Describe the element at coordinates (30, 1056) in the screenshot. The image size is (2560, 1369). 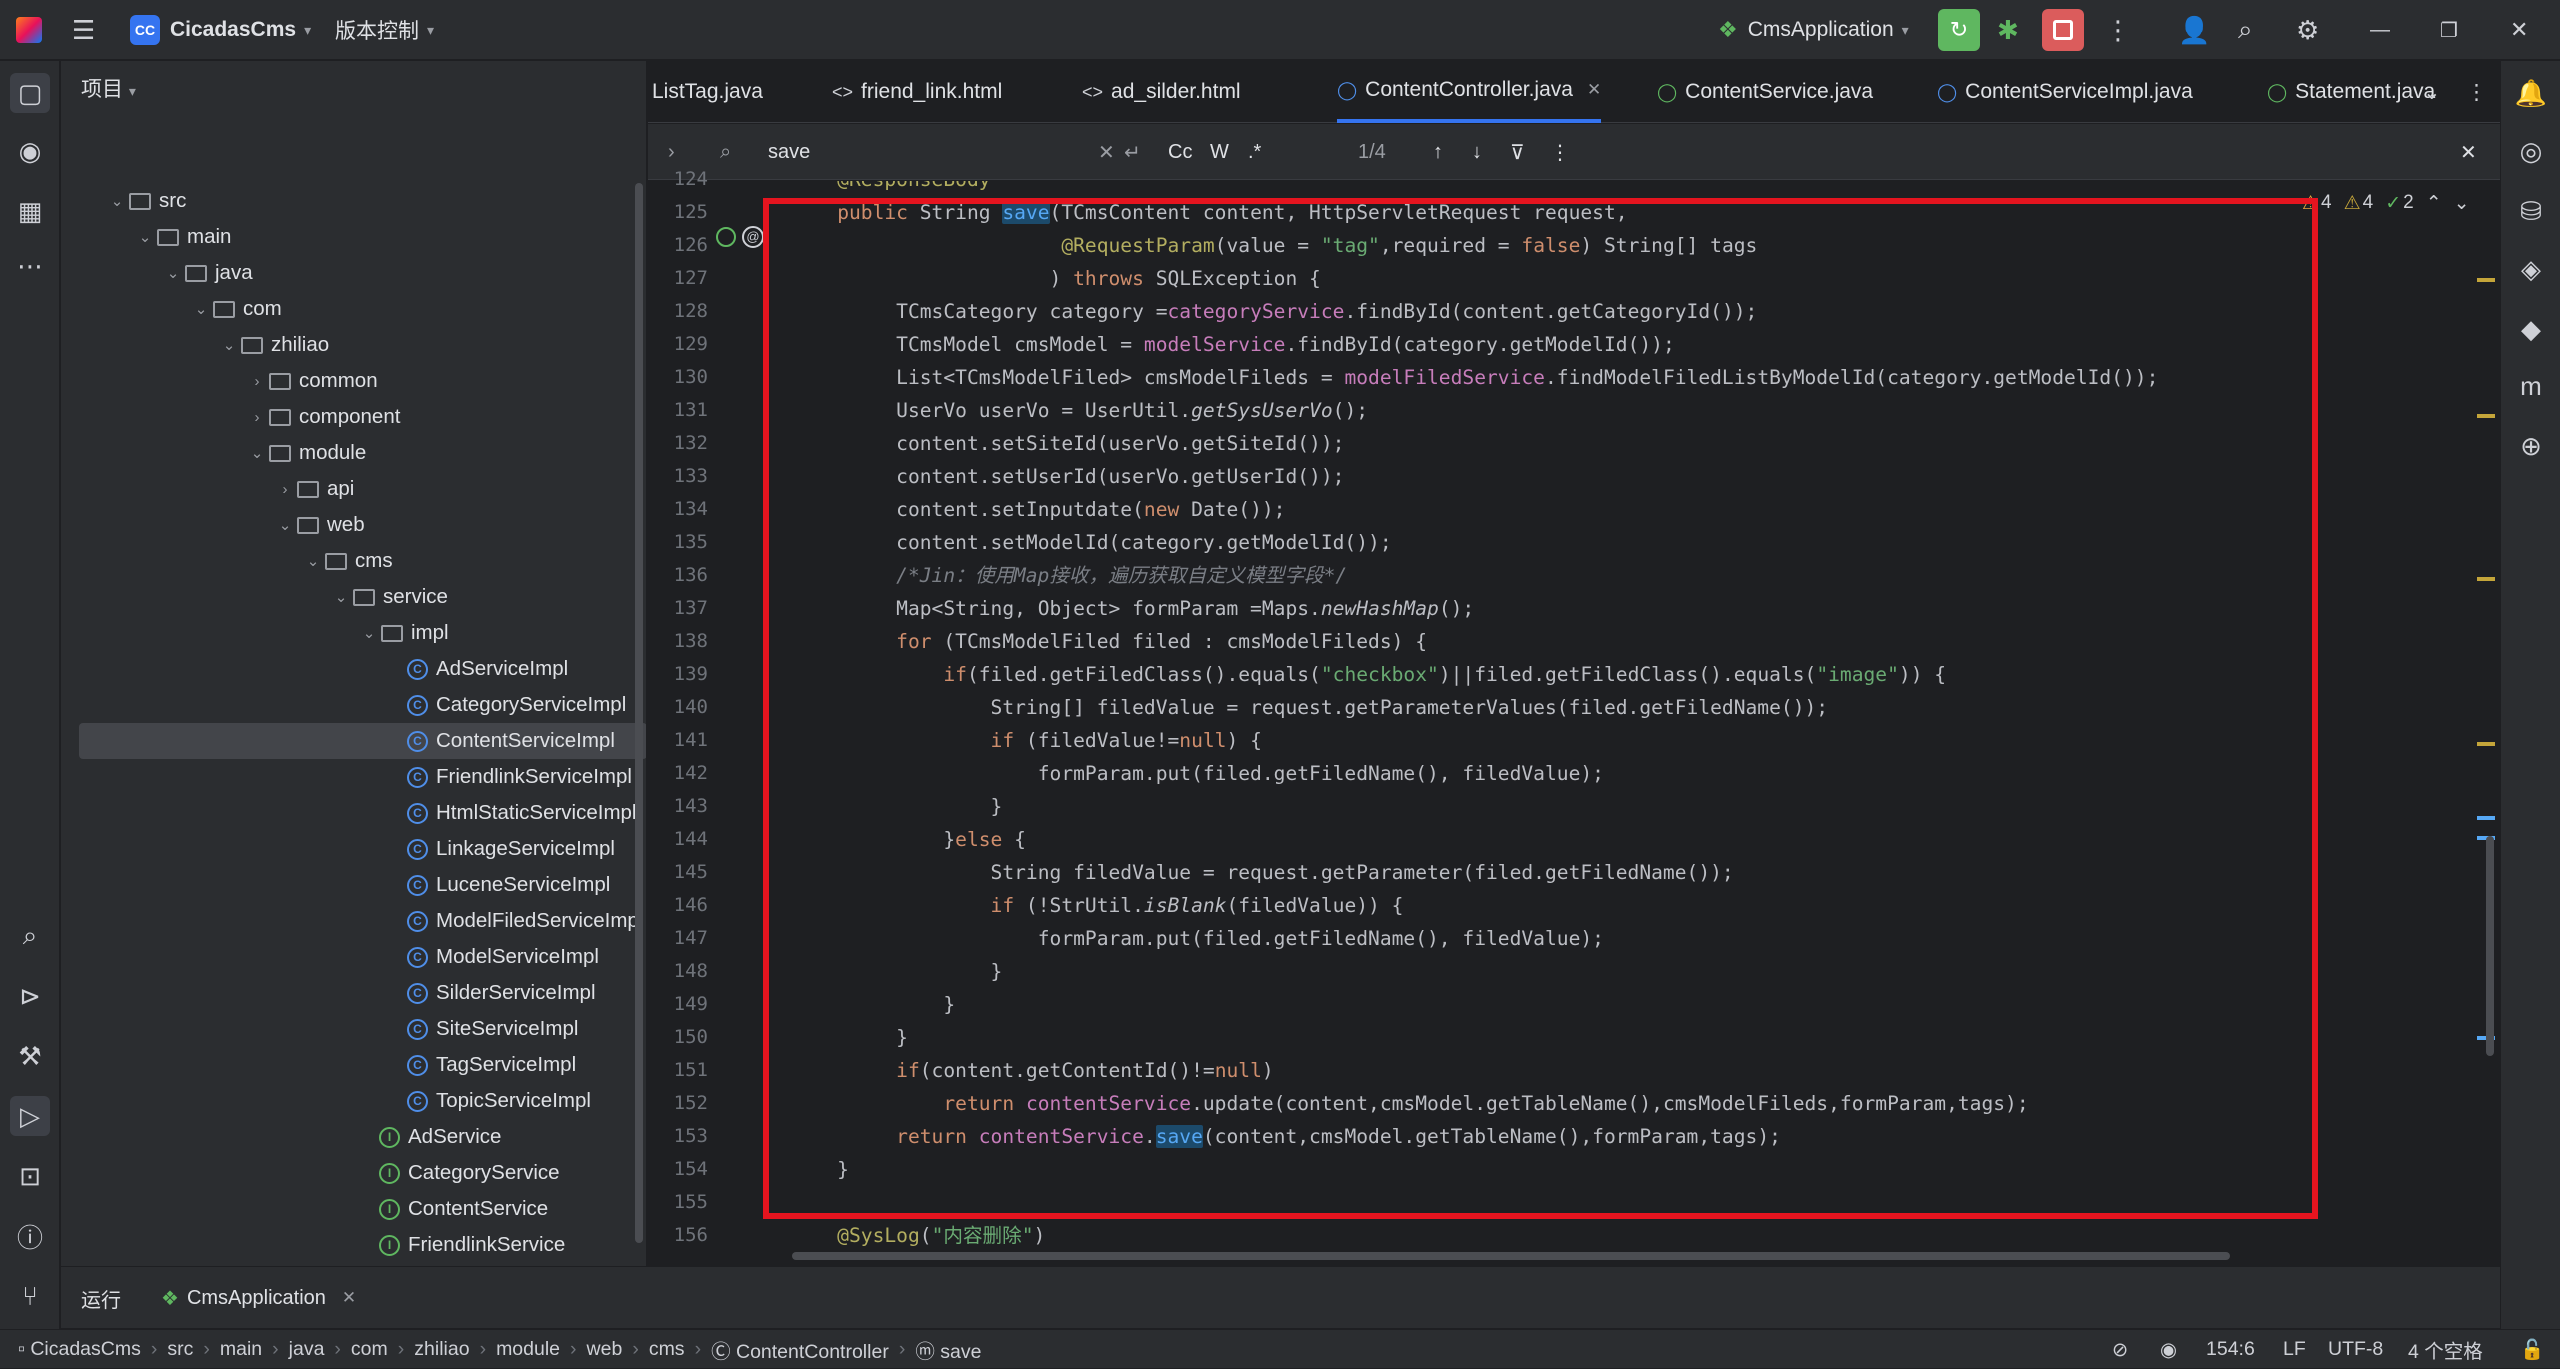
I see `build-hammer-icon: ⚒` at that location.